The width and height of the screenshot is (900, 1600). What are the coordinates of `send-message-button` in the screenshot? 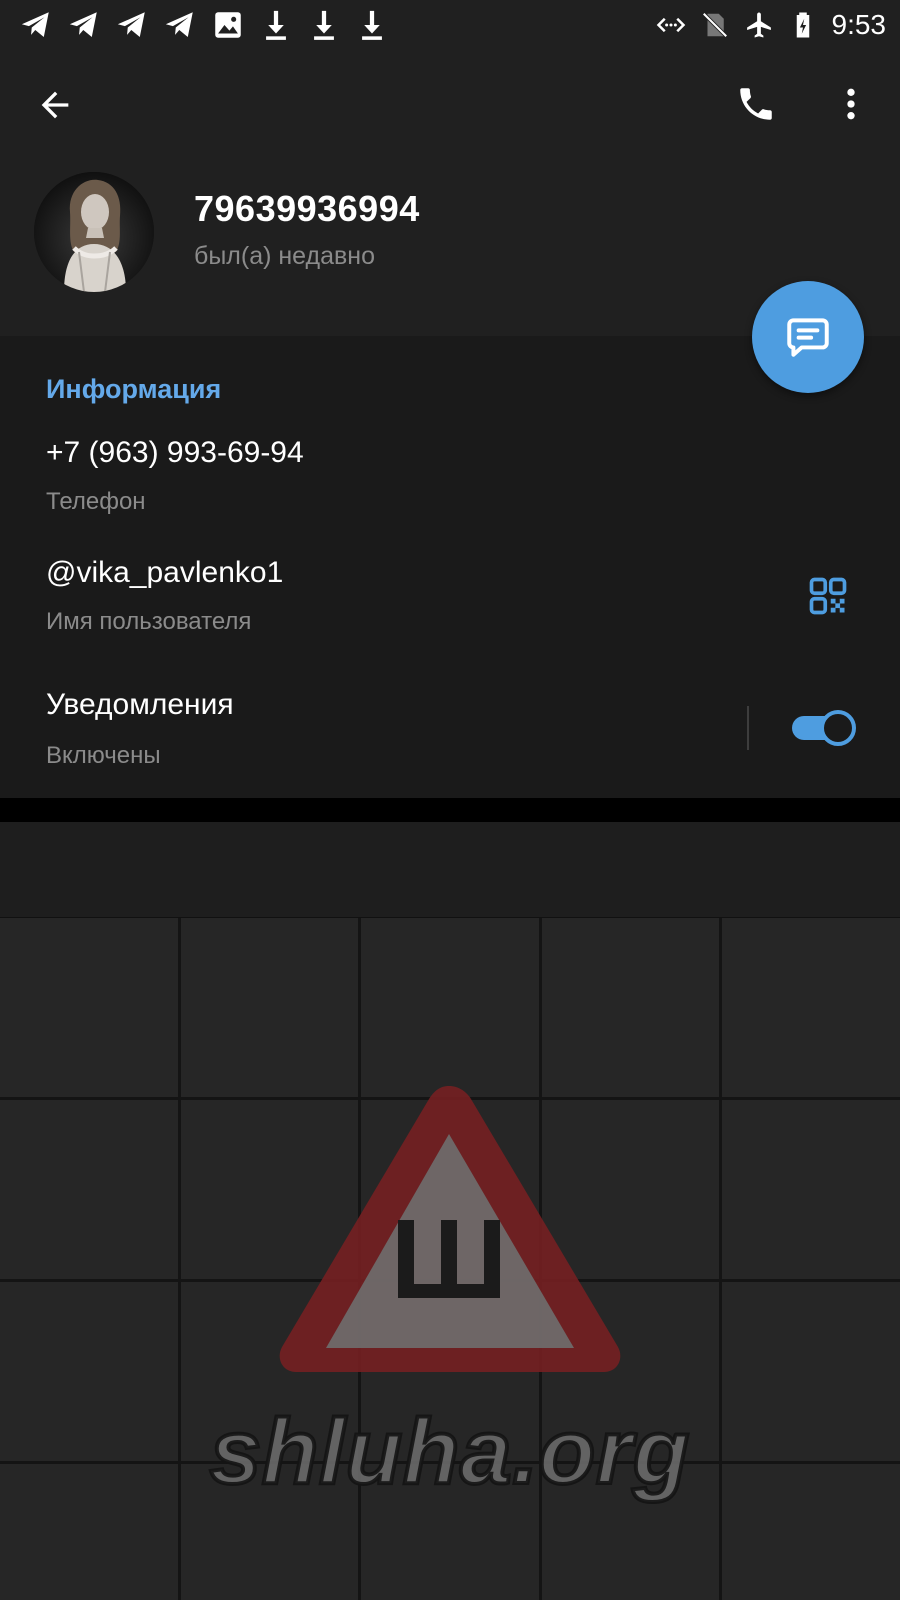 It's located at (808, 337).